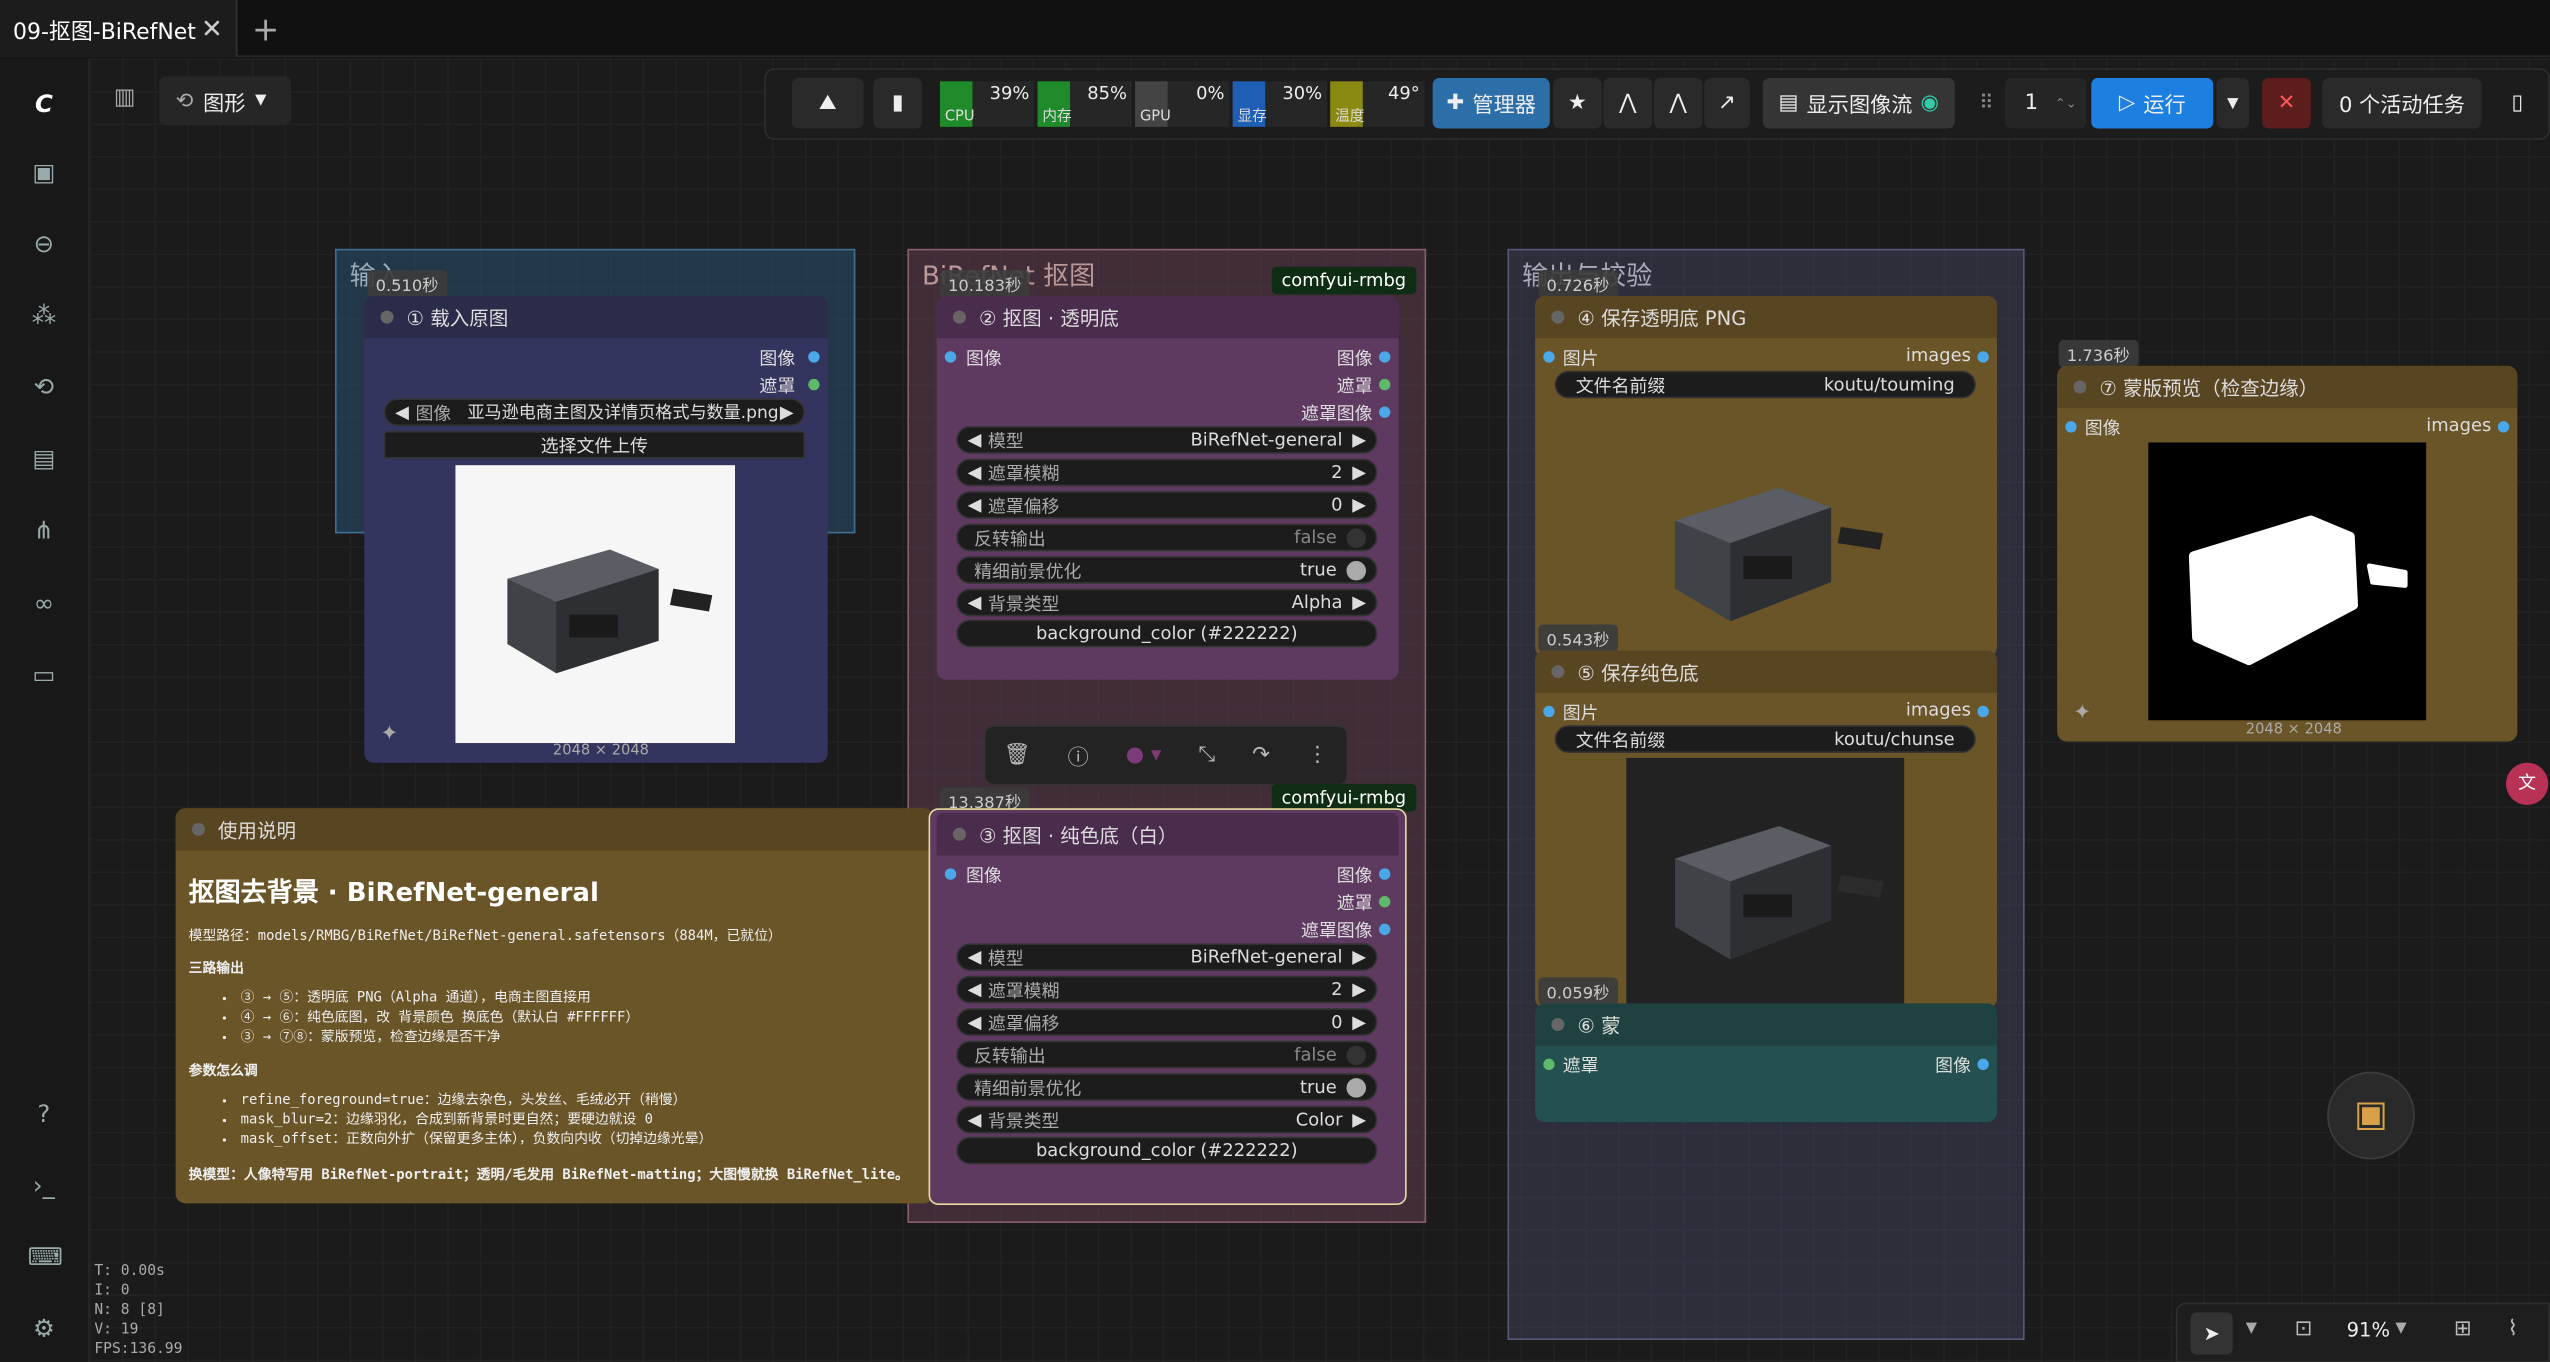  What do you see at coordinates (119, 28) in the screenshot?
I see `workflow-tab: 09-抠图-BiRefNet ✕` at bounding box center [119, 28].